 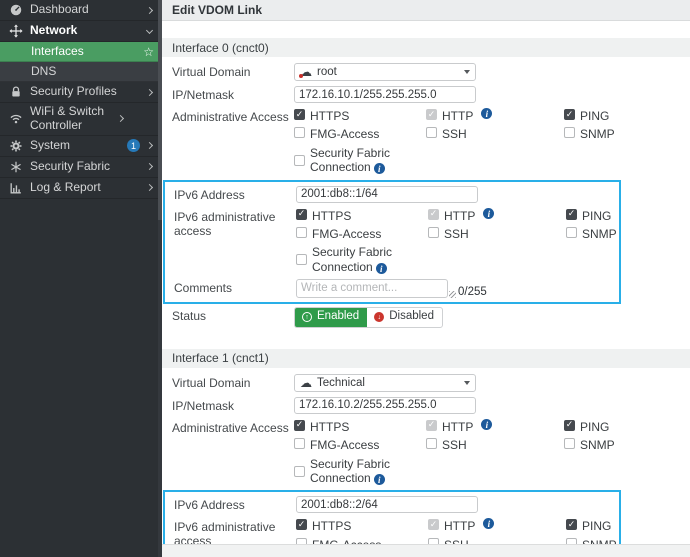 What do you see at coordinates (81, 119) in the screenshot?
I see `sidebar-item-wifi-switch-controller: WiFi & Switch Controller` at bounding box center [81, 119].